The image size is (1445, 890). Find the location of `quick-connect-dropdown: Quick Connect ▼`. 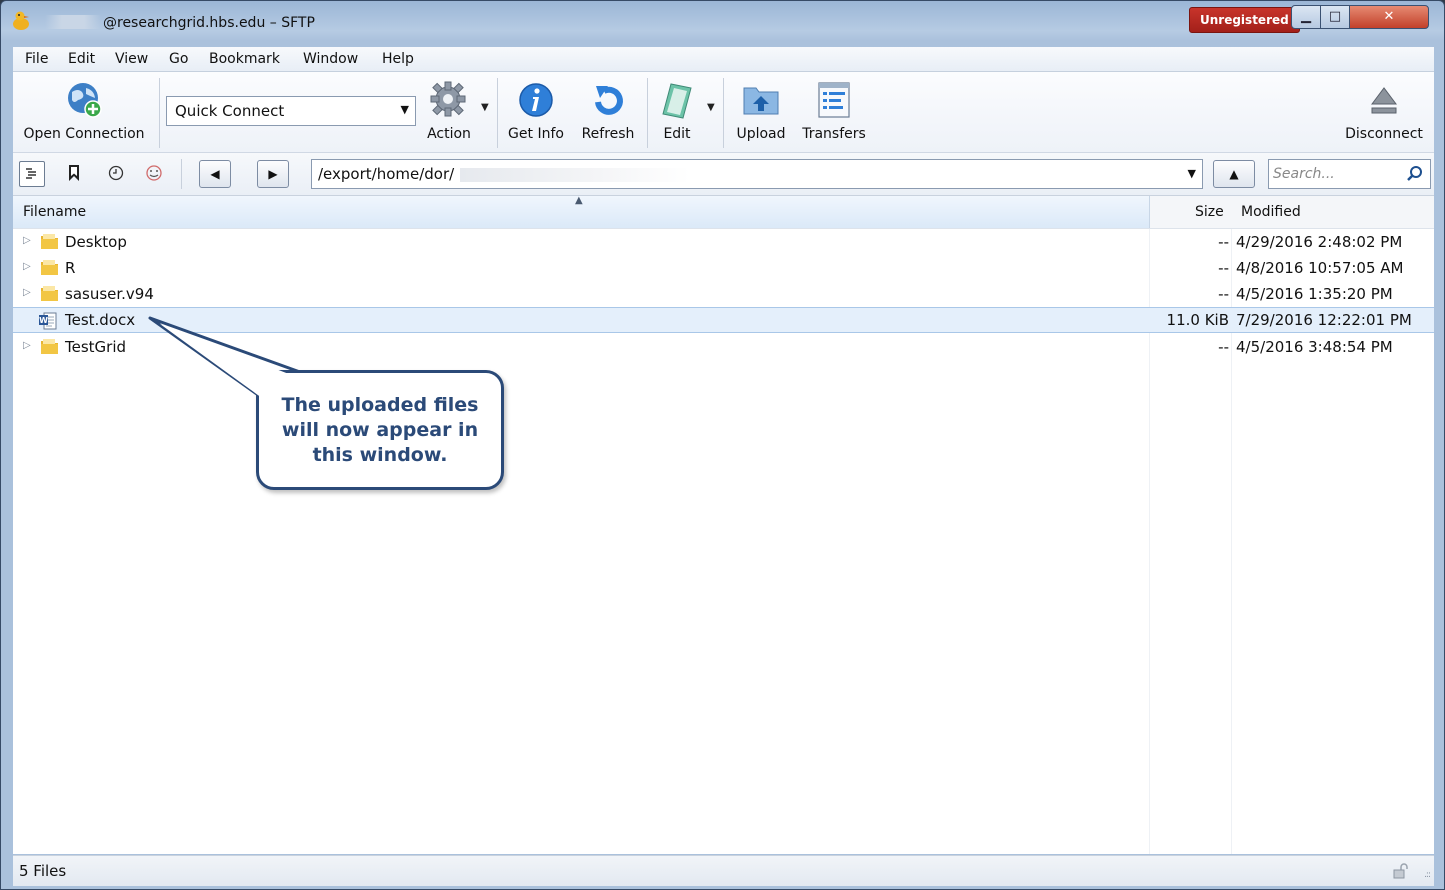

quick-connect-dropdown: Quick Connect ▼ is located at coordinates (291, 111).